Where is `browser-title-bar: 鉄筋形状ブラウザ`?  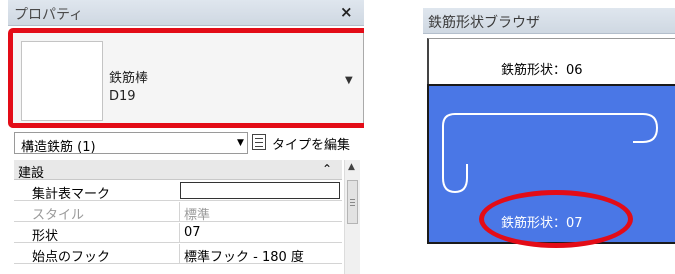
browser-title-bar: 鉄筋形状ブラウザ is located at coordinates (549, 21).